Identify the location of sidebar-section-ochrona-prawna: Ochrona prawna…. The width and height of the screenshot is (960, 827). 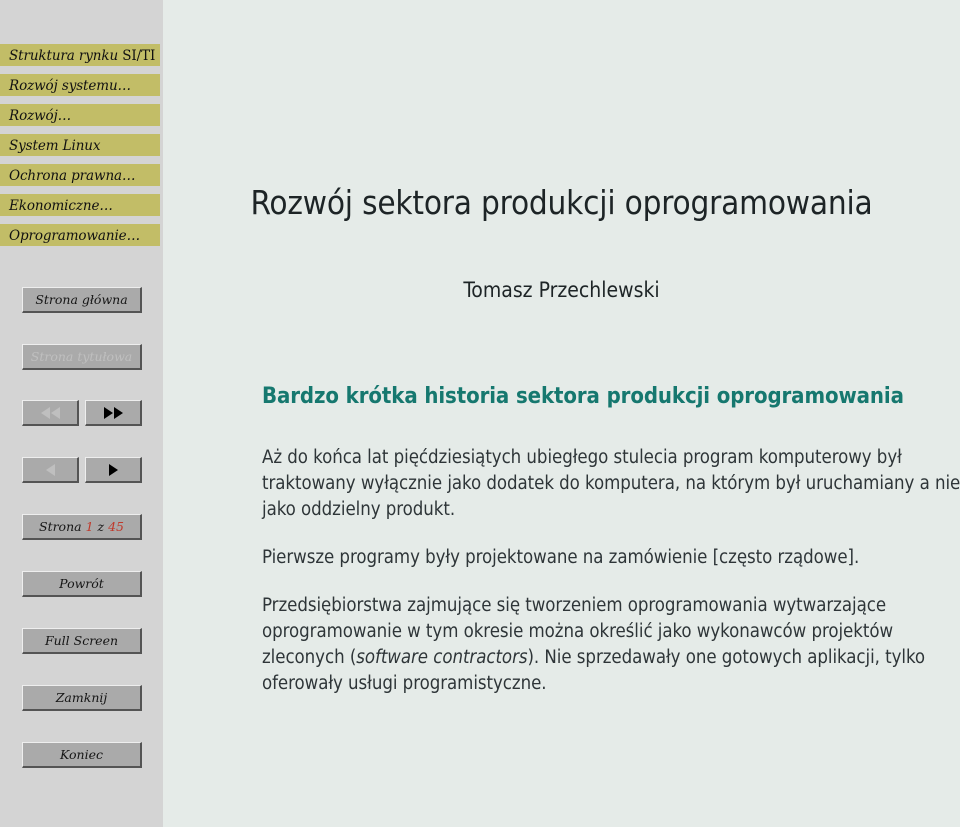
(80, 175).